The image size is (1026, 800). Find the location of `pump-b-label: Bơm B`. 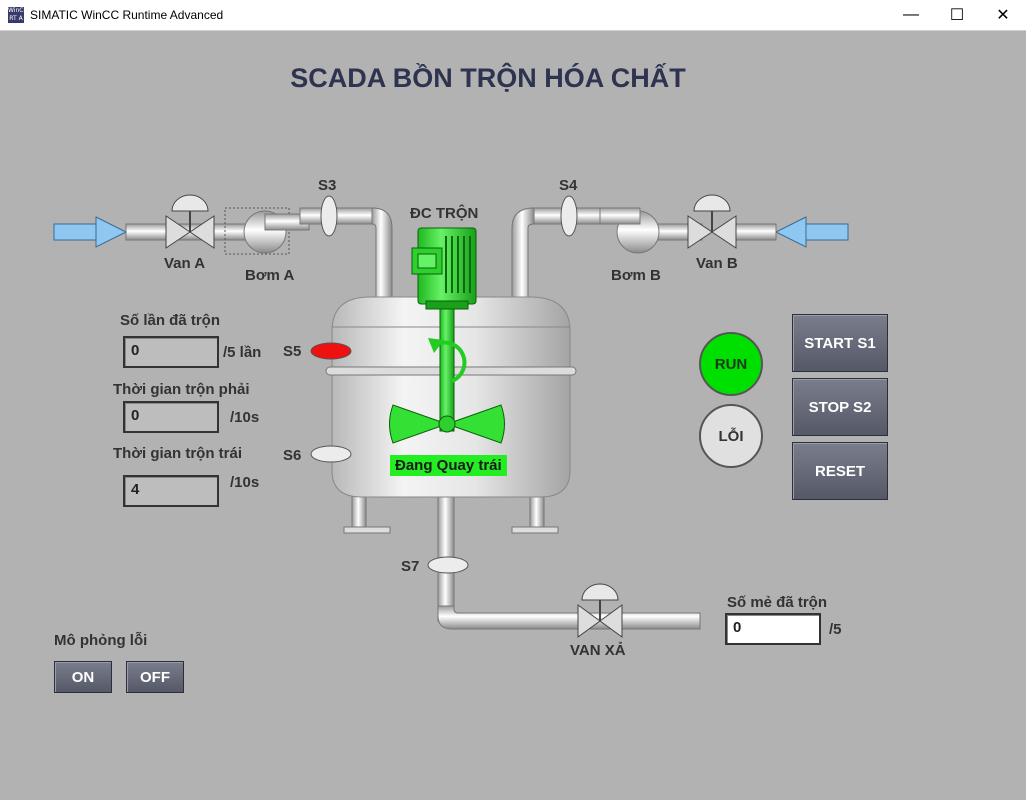

pump-b-label: Bơm B is located at coordinates (636, 275).